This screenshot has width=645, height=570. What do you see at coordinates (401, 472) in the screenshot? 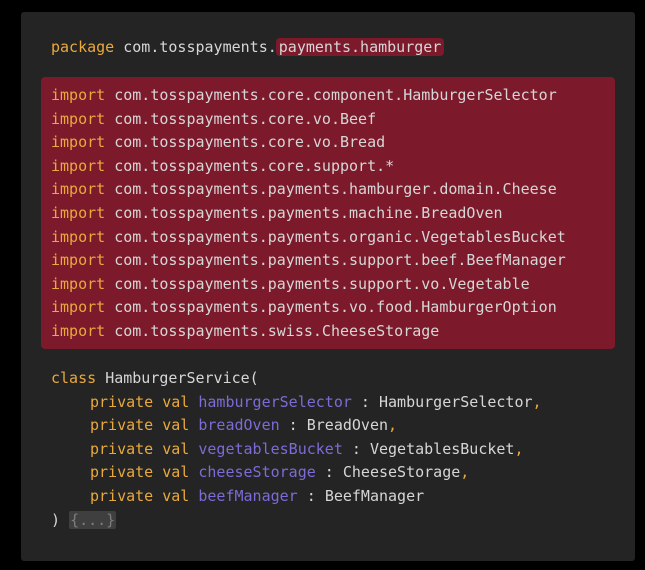
I see `param-type: CheeseStorage` at bounding box center [401, 472].